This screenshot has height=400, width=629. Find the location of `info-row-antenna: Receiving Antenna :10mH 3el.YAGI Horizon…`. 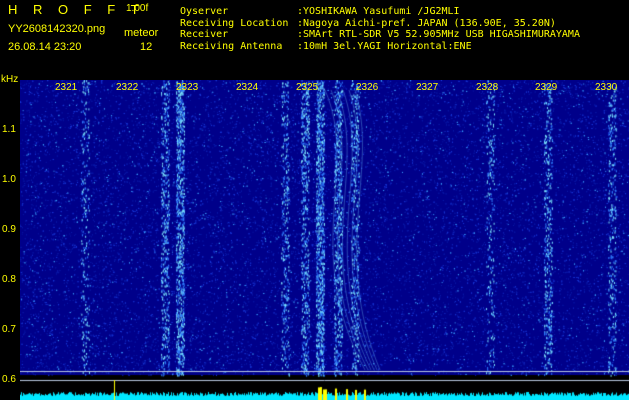

info-row-antenna: Receiving Antenna :10mH 3el.YAGI Horizon… is located at coordinates (380, 47).